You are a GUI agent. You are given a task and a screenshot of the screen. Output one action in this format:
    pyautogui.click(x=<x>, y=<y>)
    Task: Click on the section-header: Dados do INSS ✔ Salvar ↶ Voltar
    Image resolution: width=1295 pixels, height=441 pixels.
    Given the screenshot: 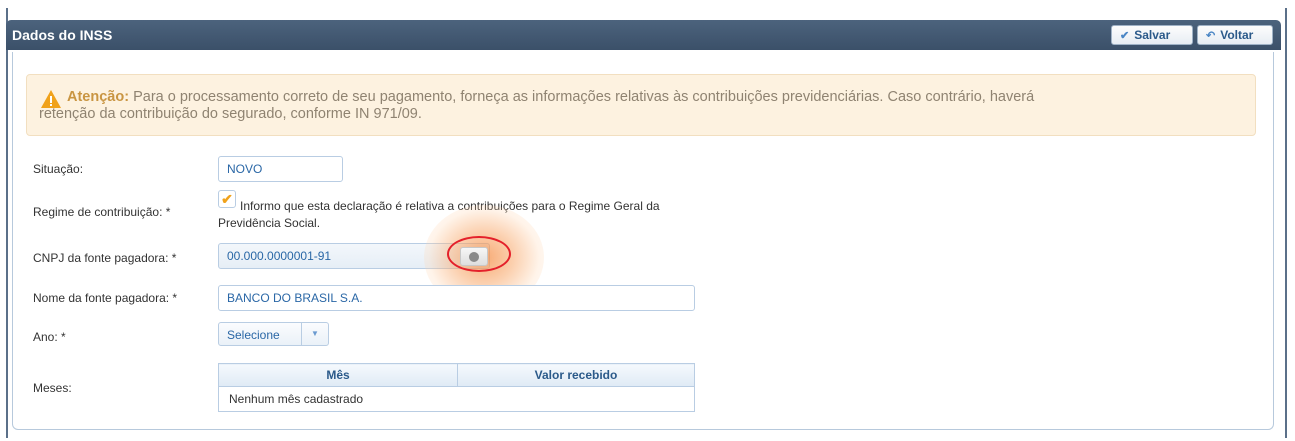 What is the action you would take?
    pyautogui.click(x=643, y=35)
    